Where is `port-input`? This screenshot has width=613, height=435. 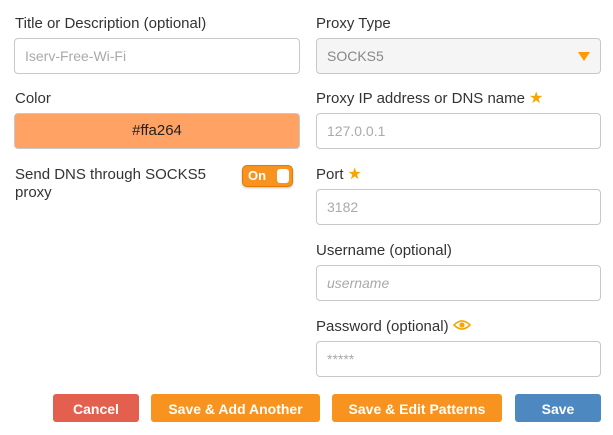
port-input is located at coordinates (458, 207).